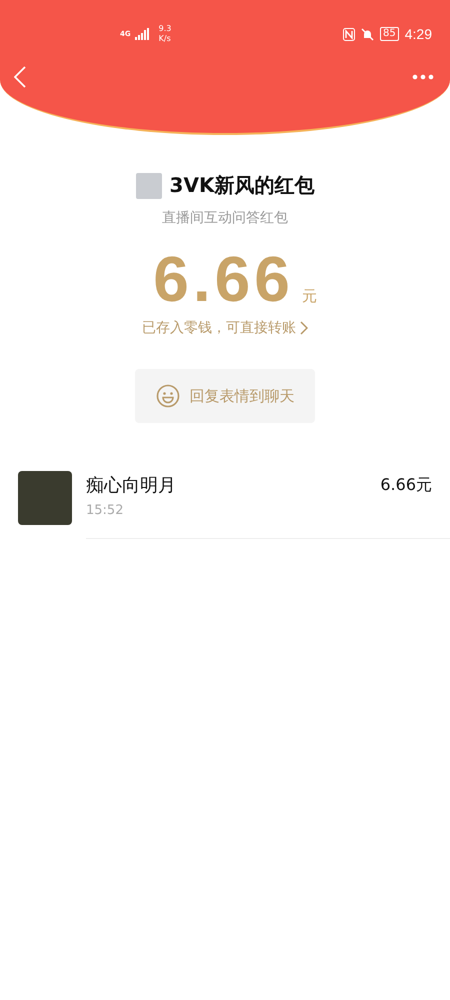 The width and height of the screenshot is (450, 1000). What do you see at coordinates (219, 328) in the screenshot?
I see `wallet-link: 已存入零钱，可直接转账` at bounding box center [219, 328].